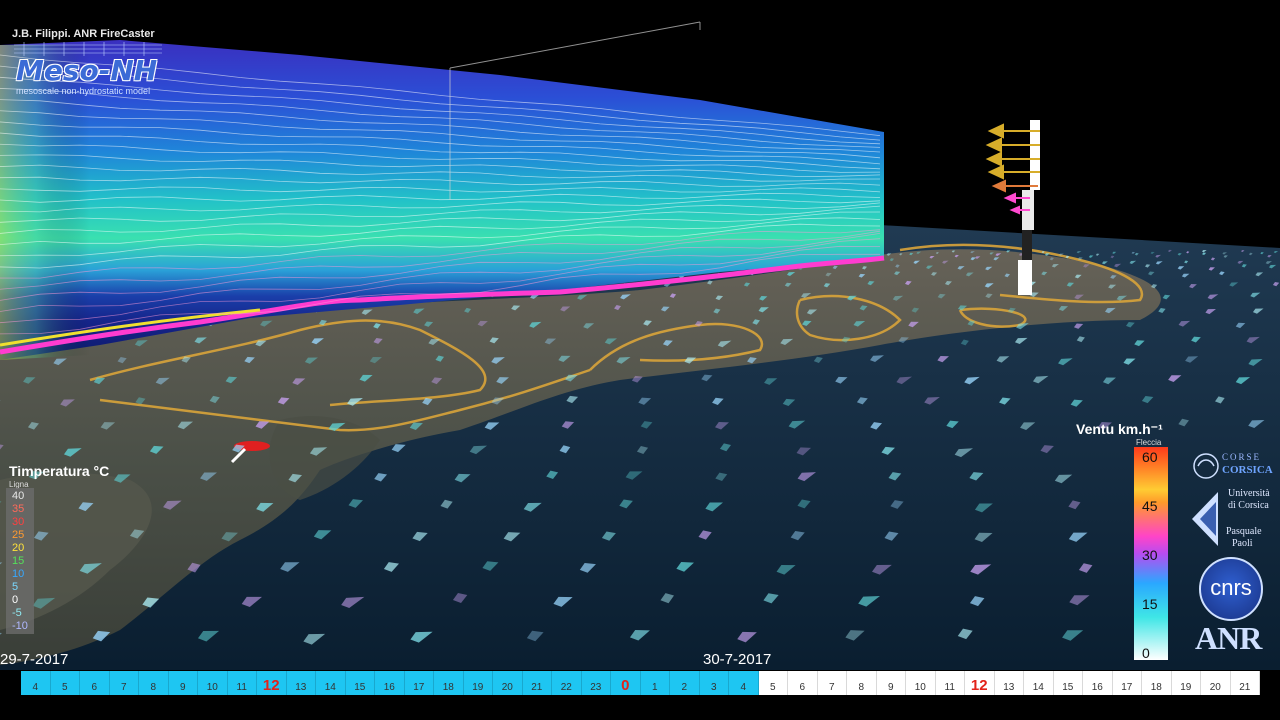 Image resolution: width=1280 pixels, height=720 pixels. I want to click on corse-top-label: CORSE, so click(1242, 457).